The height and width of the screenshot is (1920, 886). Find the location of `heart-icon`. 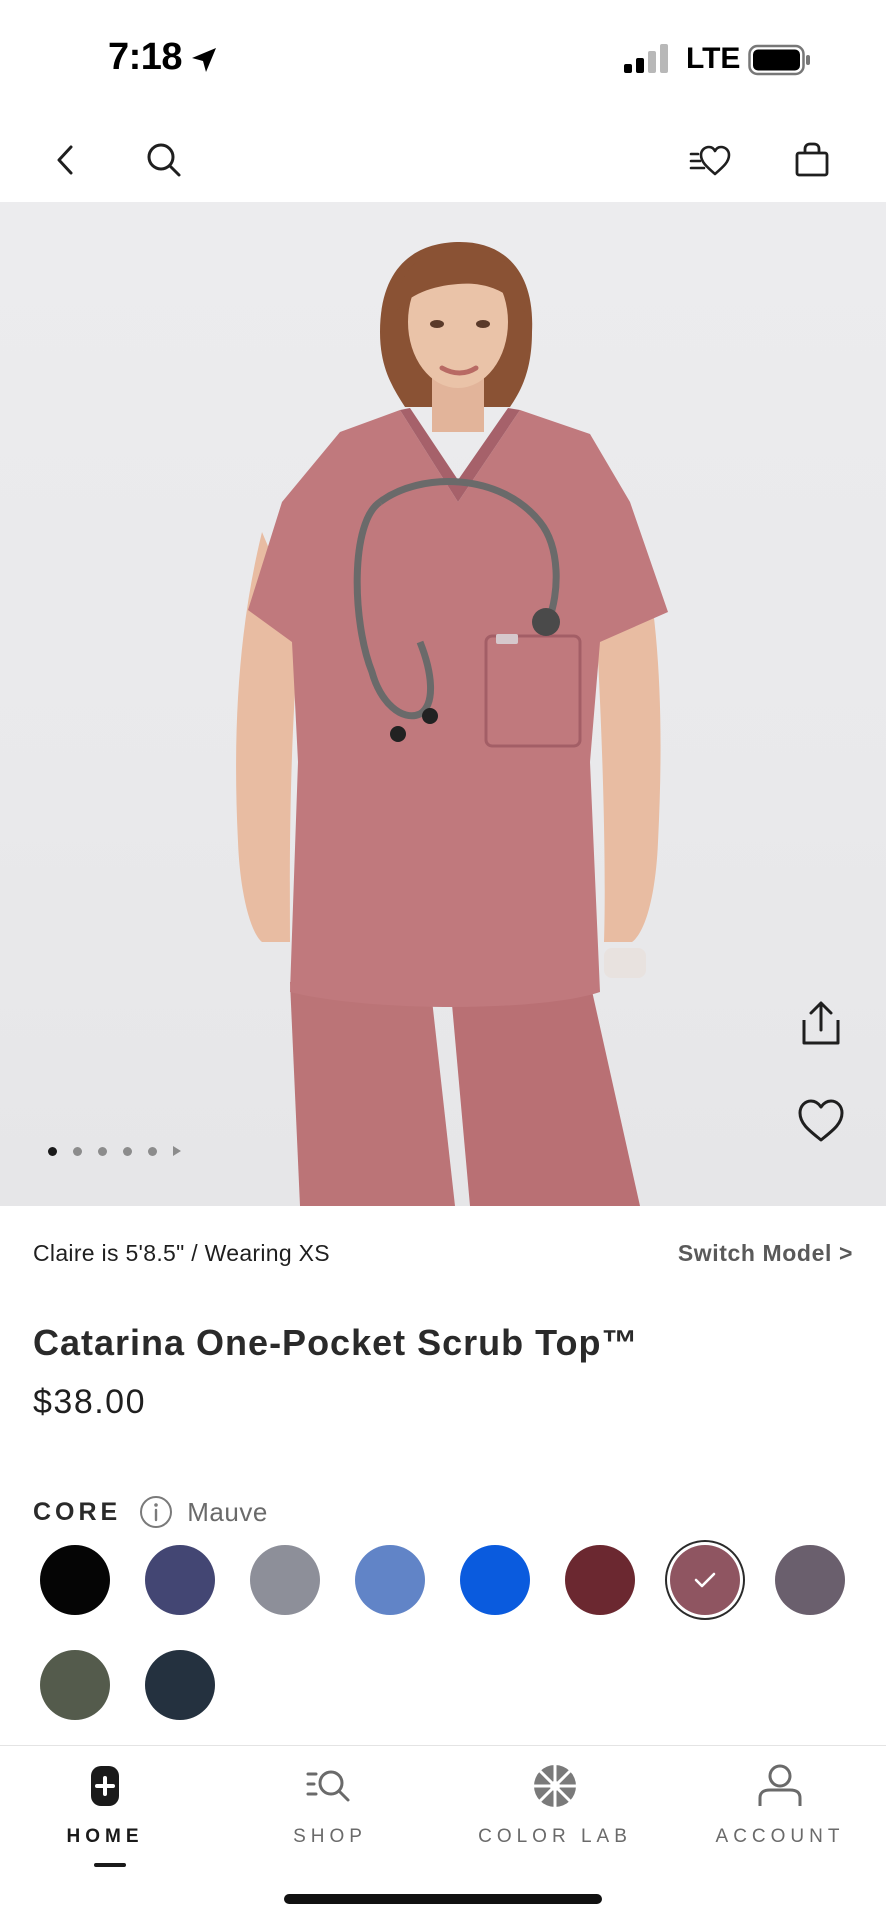

heart-icon is located at coordinates (821, 1120).